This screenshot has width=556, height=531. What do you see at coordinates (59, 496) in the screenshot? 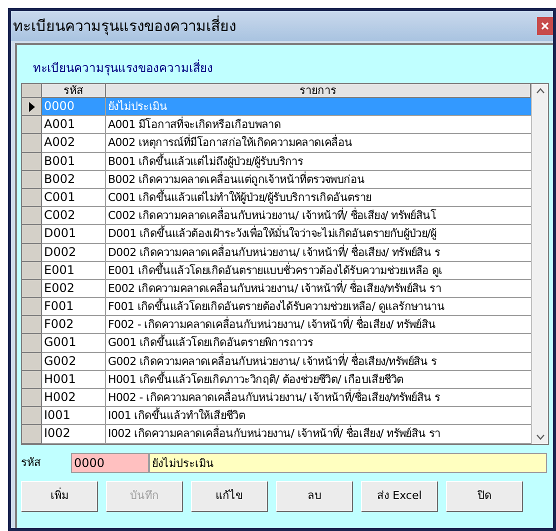
I see `action-button: เพิ่ม` at bounding box center [59, 496].